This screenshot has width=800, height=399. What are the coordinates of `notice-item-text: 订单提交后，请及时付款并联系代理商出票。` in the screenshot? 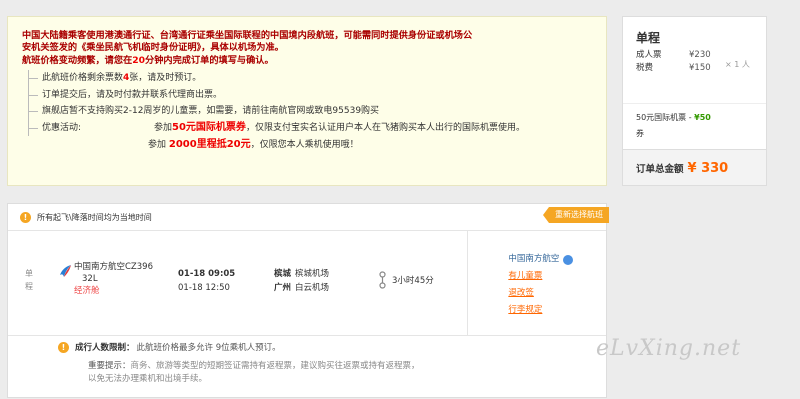 It's located at (132, 94).